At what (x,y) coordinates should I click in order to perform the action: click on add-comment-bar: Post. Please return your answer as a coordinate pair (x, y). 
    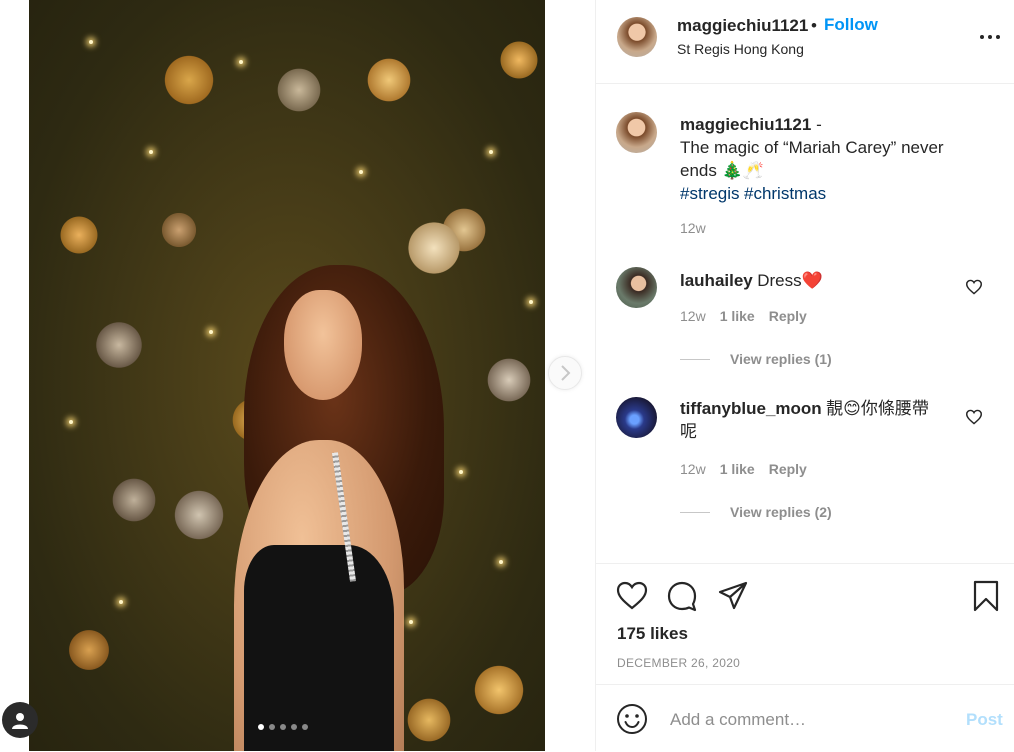
    Looking at the image, I should click on (805, 718).